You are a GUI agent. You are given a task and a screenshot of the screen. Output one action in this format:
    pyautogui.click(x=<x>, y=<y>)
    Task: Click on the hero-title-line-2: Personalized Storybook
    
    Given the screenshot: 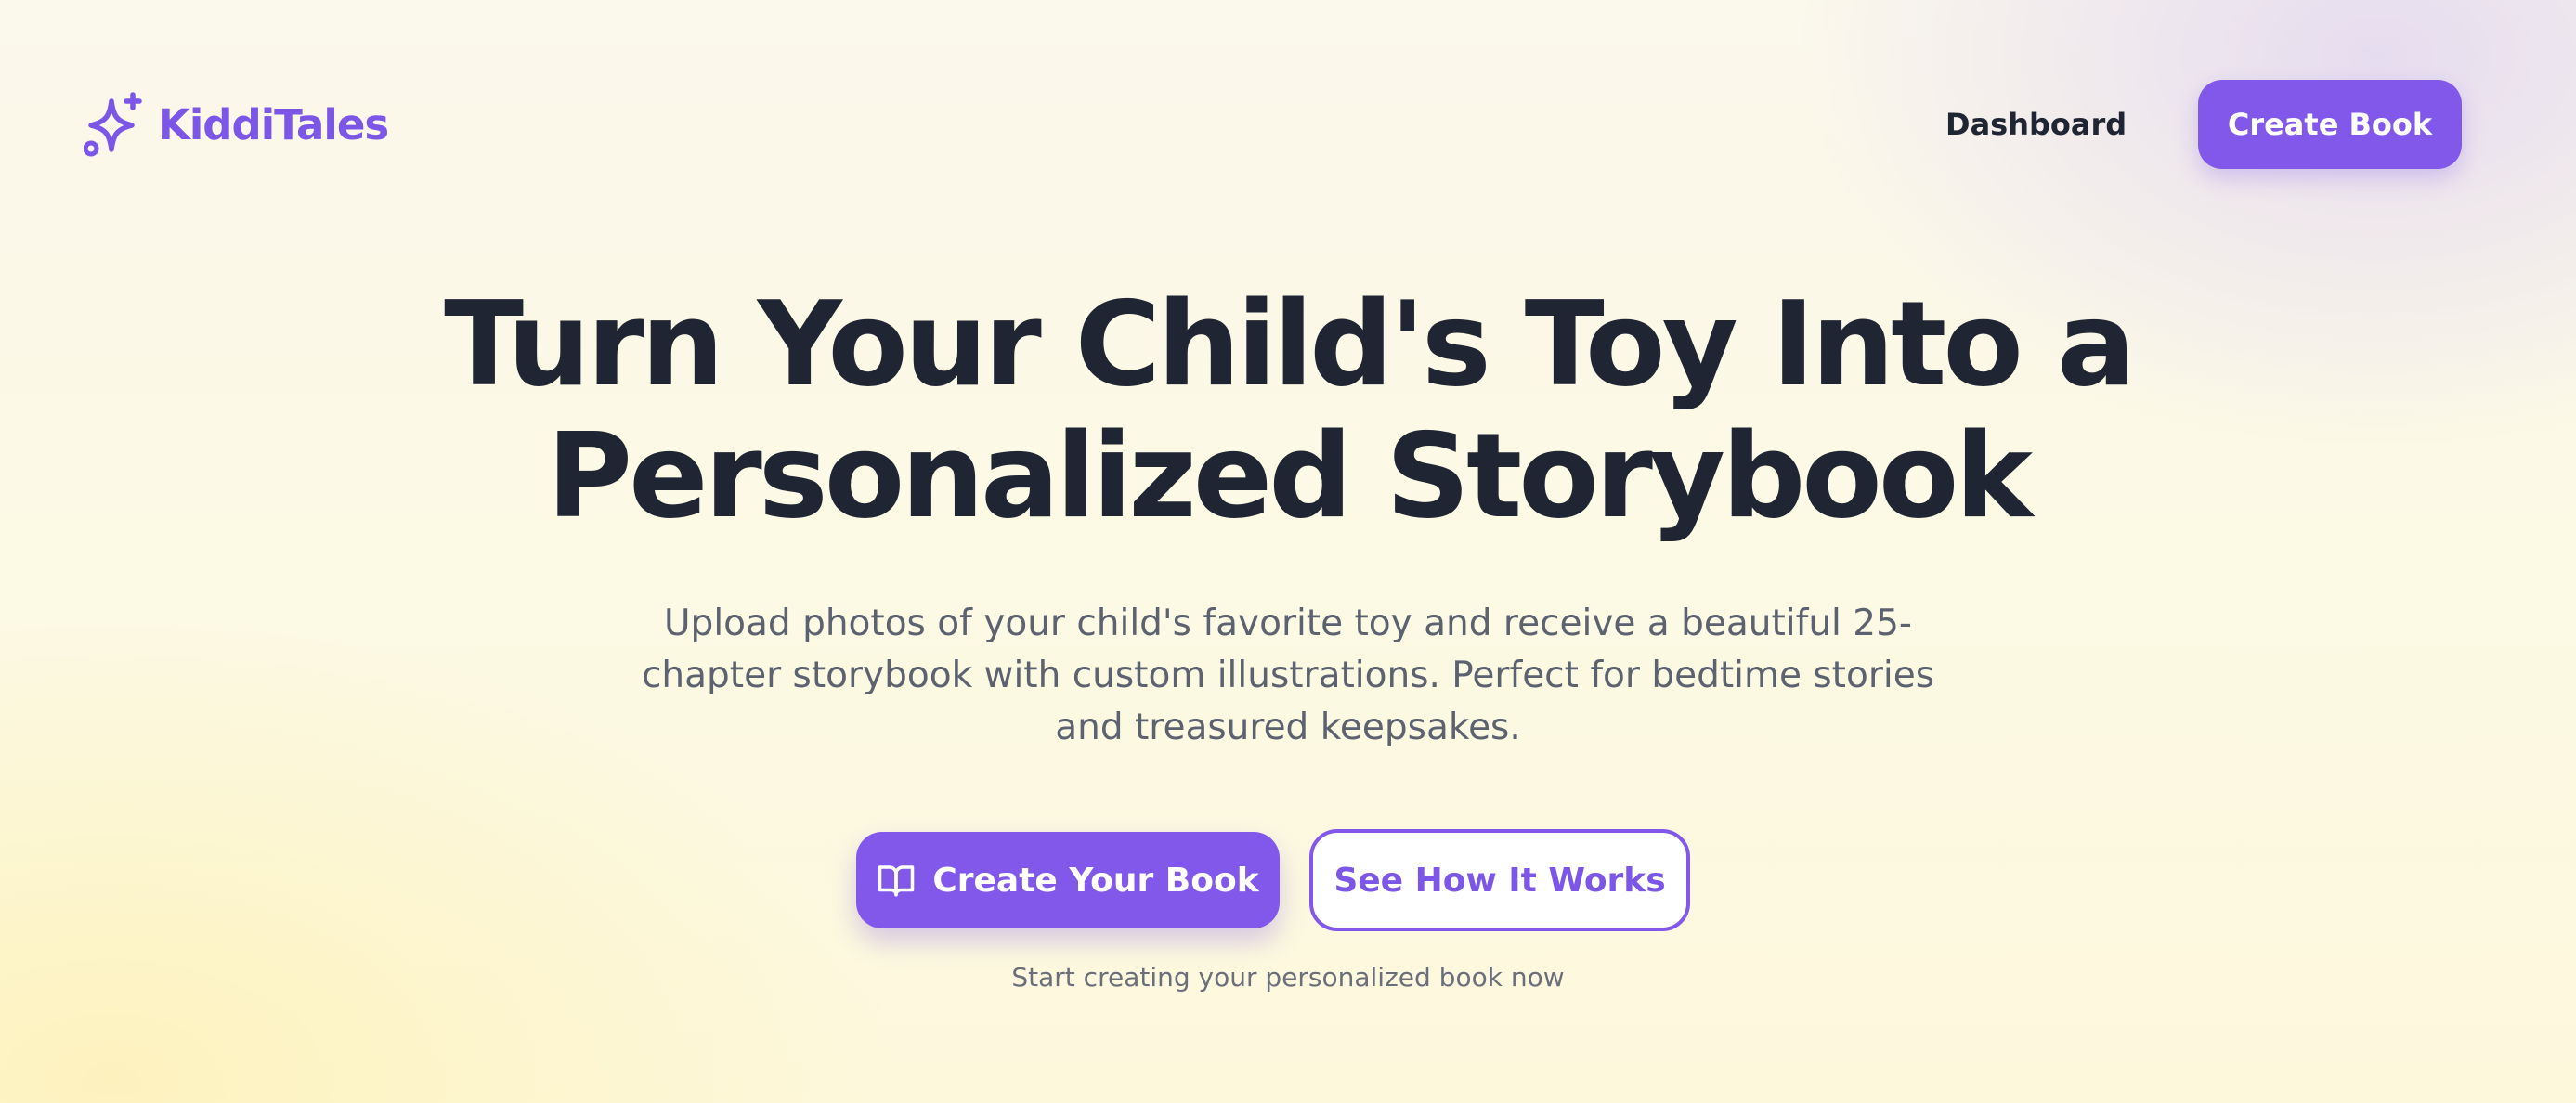 What is the action you would take?
    pyautogui.click(x=1290, y=476)
    